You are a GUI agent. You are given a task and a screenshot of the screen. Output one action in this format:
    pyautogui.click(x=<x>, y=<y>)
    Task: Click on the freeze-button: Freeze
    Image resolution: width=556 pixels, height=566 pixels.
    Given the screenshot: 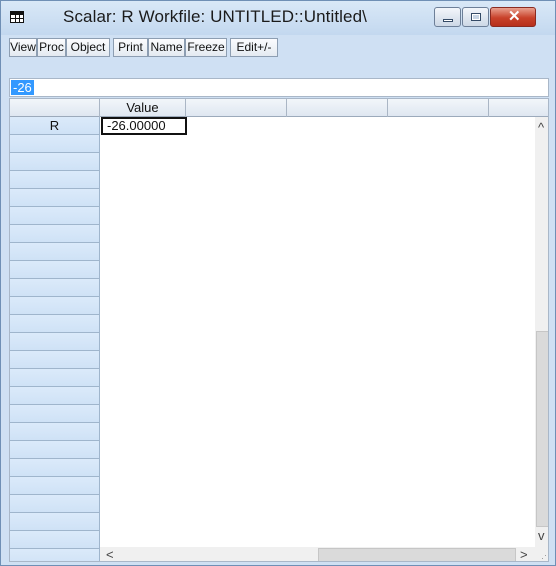 What is the action you would take?
    pyautogui.click(x=206, y=47)
    